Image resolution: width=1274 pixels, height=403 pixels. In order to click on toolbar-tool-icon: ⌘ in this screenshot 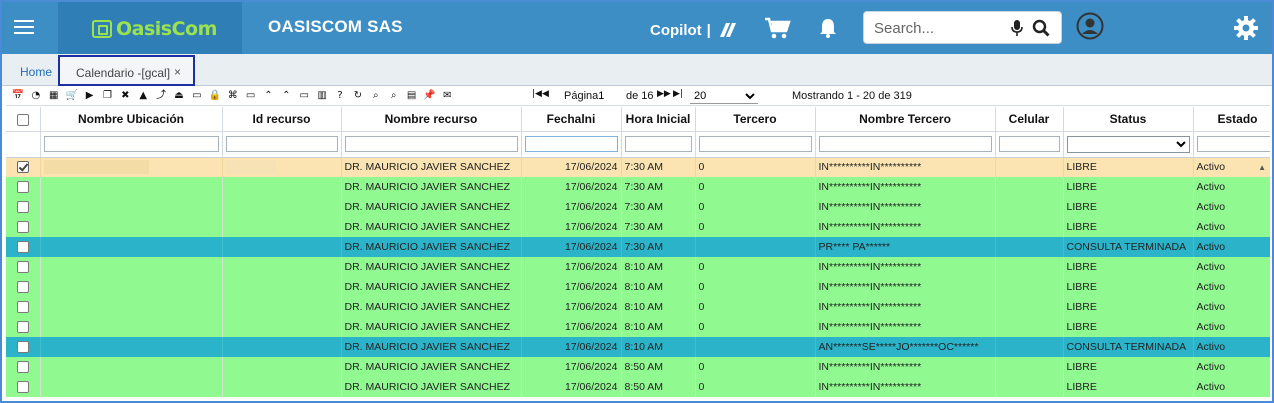, I will do `click(233, 96)`.